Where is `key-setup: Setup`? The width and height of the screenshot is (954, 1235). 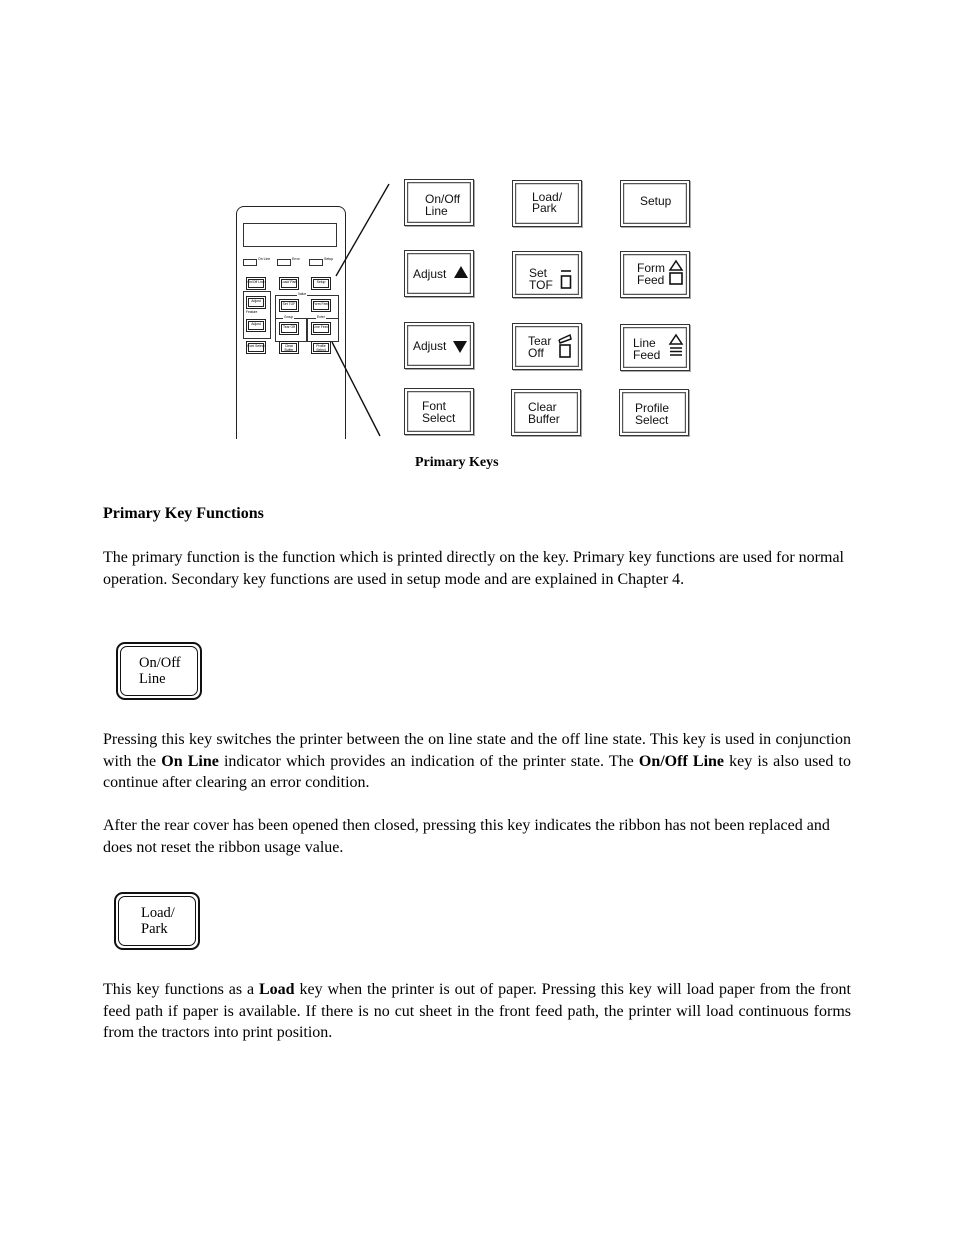
key-setup: Setup is located at coordinates (655, 203).